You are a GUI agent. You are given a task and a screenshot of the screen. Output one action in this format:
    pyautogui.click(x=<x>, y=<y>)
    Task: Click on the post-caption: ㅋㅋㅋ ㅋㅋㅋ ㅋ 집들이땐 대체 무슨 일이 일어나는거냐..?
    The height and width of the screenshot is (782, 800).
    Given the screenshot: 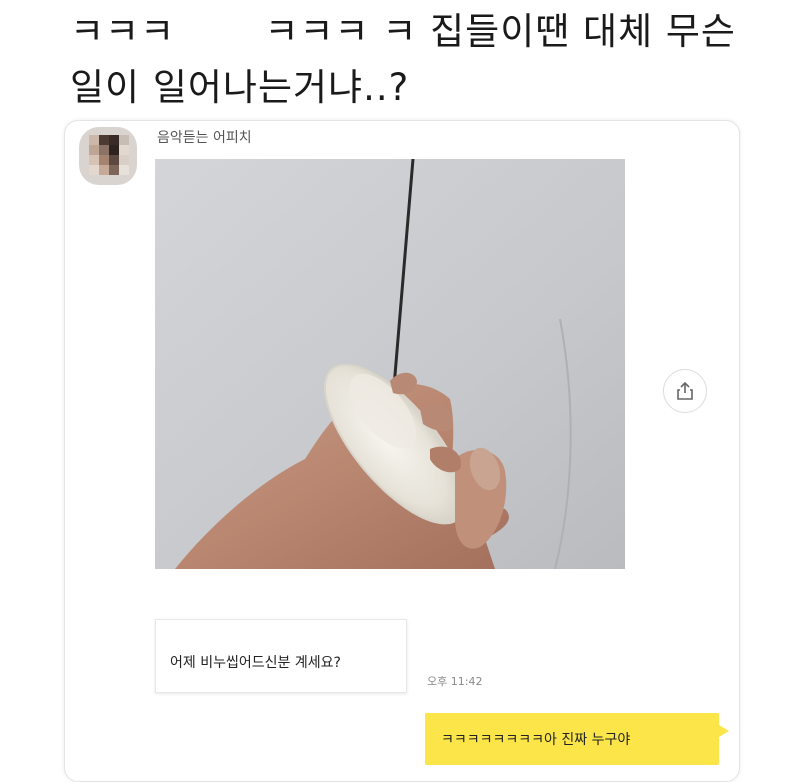 What is the action you would take?
    pyautogui.click(x=410, y=60)
    